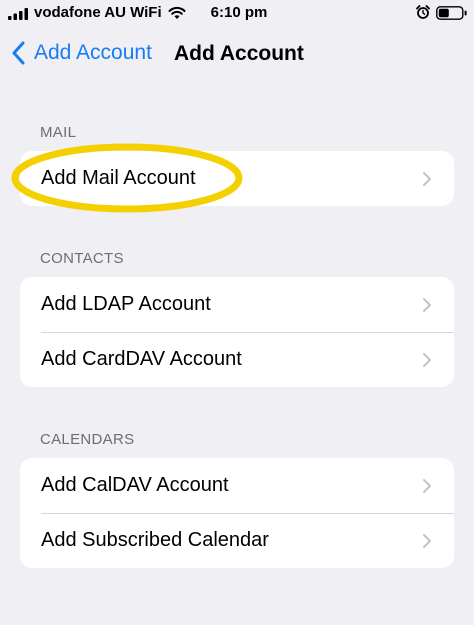  I want to click on battery-icon, so click(451, 13).